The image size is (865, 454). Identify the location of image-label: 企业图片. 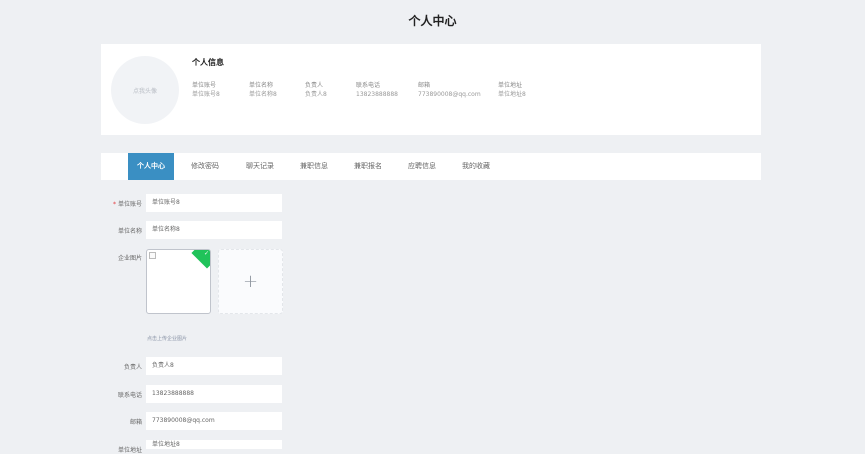
(129, 258).